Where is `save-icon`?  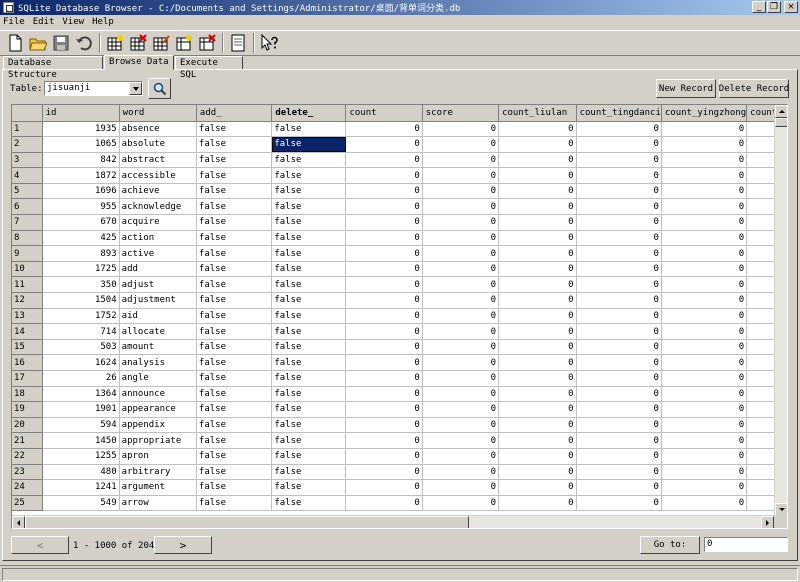
save-icon is located at coordinates (61, 43).